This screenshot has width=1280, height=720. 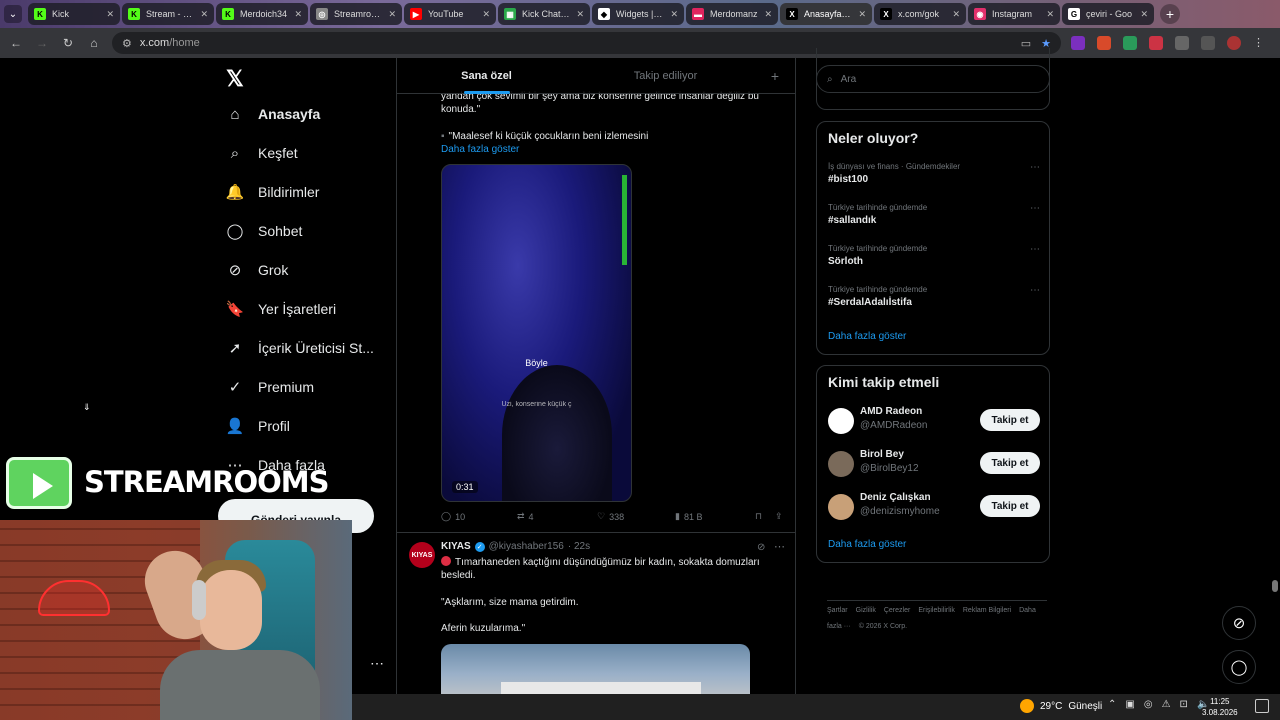 I want to click on nav-item-chat: ◯ Sohbet, so click(x=264, y=231).